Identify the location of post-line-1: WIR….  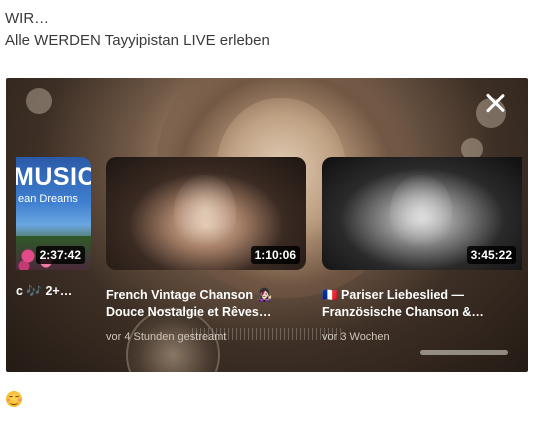
(27, 18).